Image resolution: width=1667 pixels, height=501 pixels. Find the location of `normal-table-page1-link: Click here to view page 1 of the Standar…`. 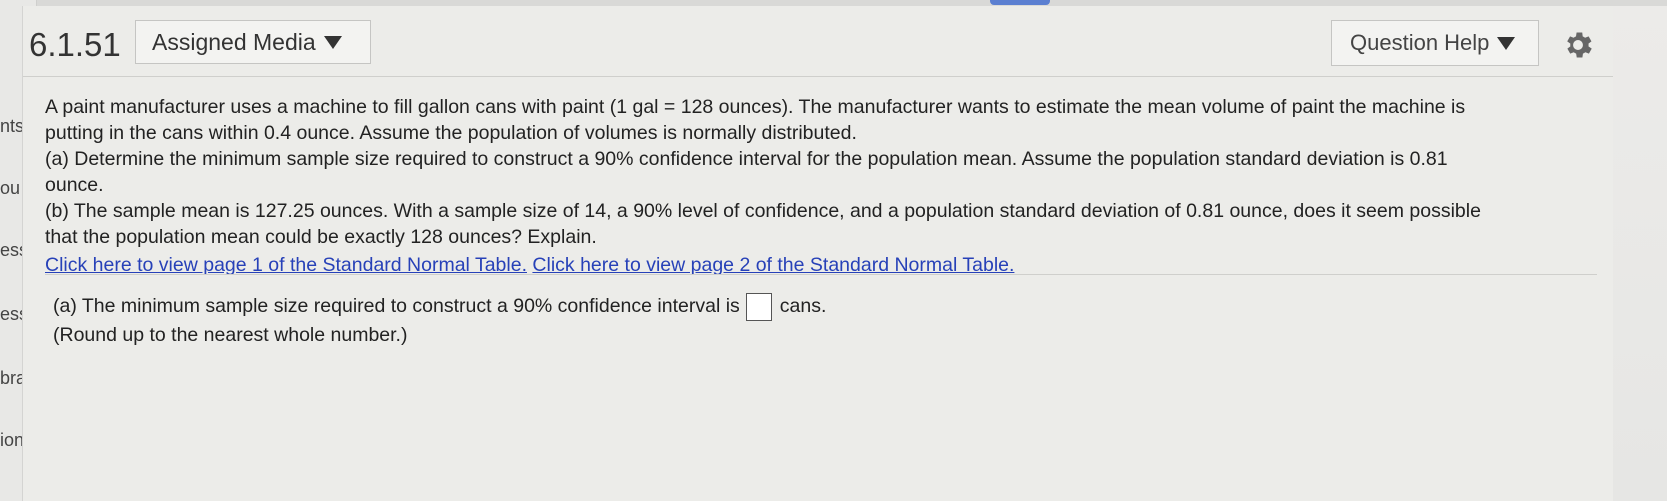

normal-table-page1-link: Click here to view page 1 of the Standar… is located at coordinates (286, 265).